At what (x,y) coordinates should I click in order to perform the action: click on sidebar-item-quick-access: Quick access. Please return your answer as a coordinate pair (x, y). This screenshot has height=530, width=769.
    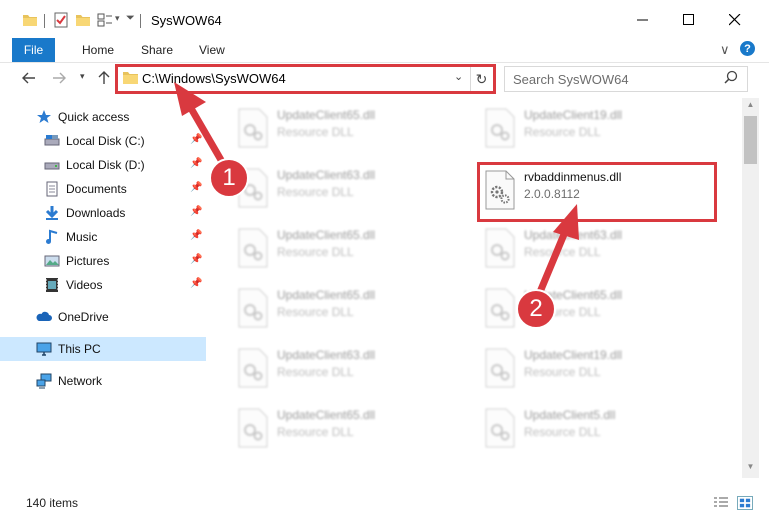
    Looking at the image, I should click on (103, 117).